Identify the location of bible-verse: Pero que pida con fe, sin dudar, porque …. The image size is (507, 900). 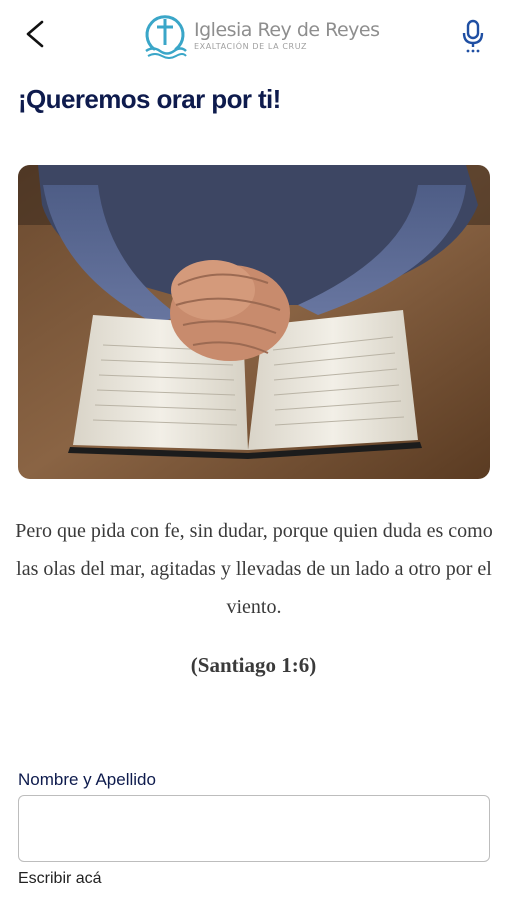
(254, 569).